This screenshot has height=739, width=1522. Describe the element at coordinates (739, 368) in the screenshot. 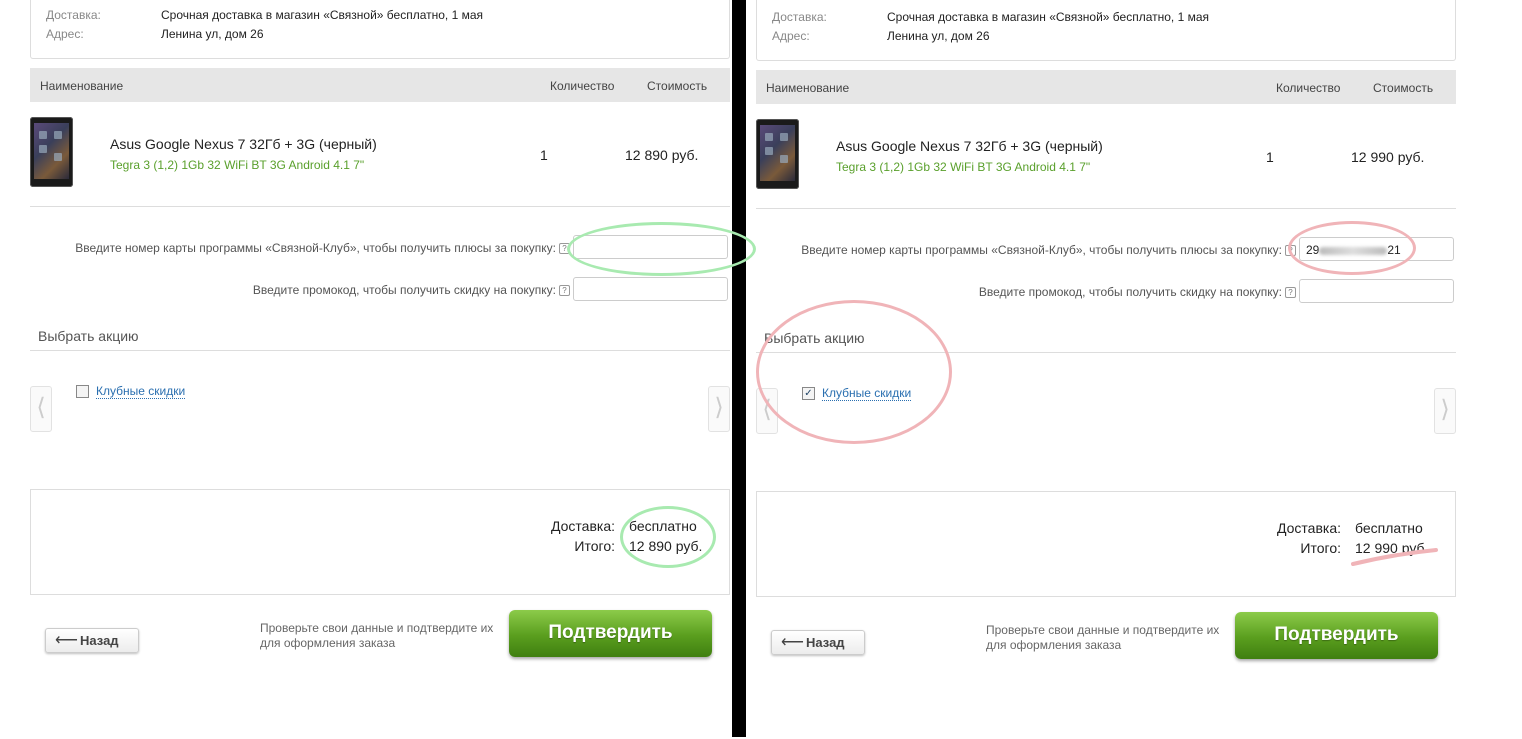

I see `screenshot-divider` at that location.